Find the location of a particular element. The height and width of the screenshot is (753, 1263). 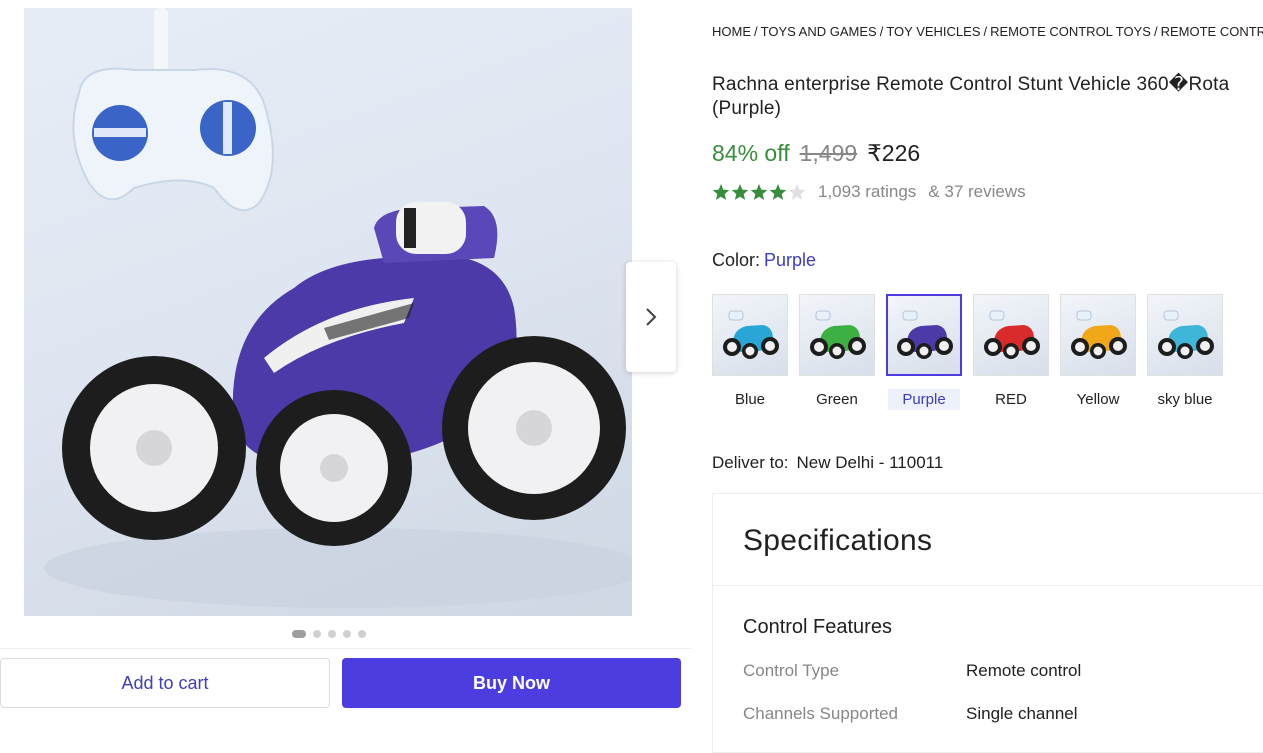

product-title-line2: (Purple) is located at coordinates (747, 108).